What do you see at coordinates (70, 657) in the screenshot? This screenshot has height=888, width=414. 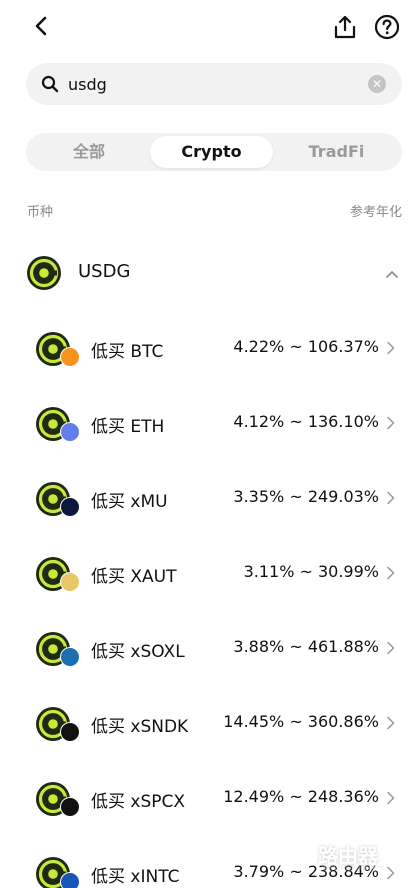 I see `direxion-icon` at bounding box center [70, 657].